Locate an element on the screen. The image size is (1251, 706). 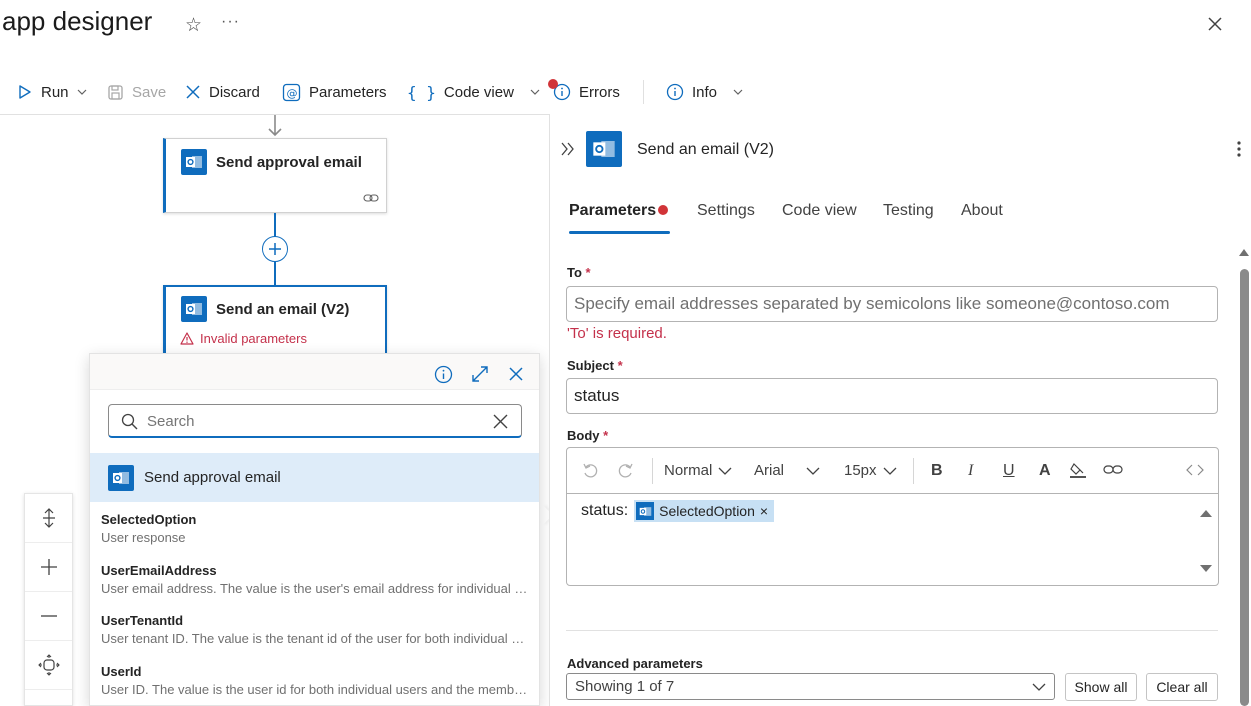
code-view-button: { } Code view is located at coordinates (473, 92).